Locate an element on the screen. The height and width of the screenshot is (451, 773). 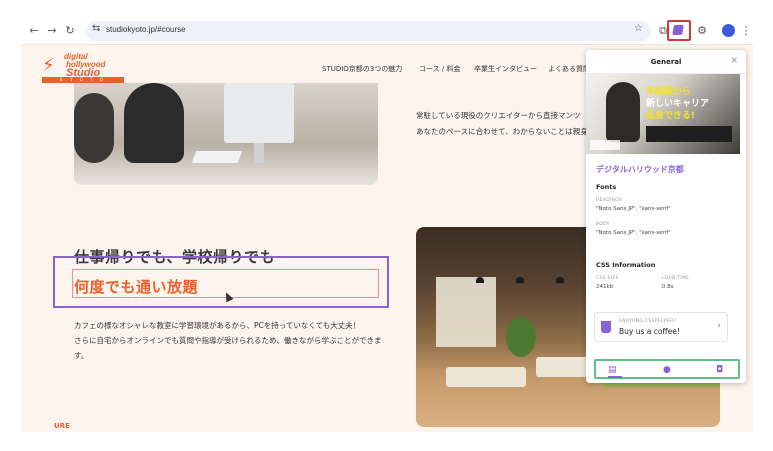
classroom-photo is located at coordinates (226, 134).